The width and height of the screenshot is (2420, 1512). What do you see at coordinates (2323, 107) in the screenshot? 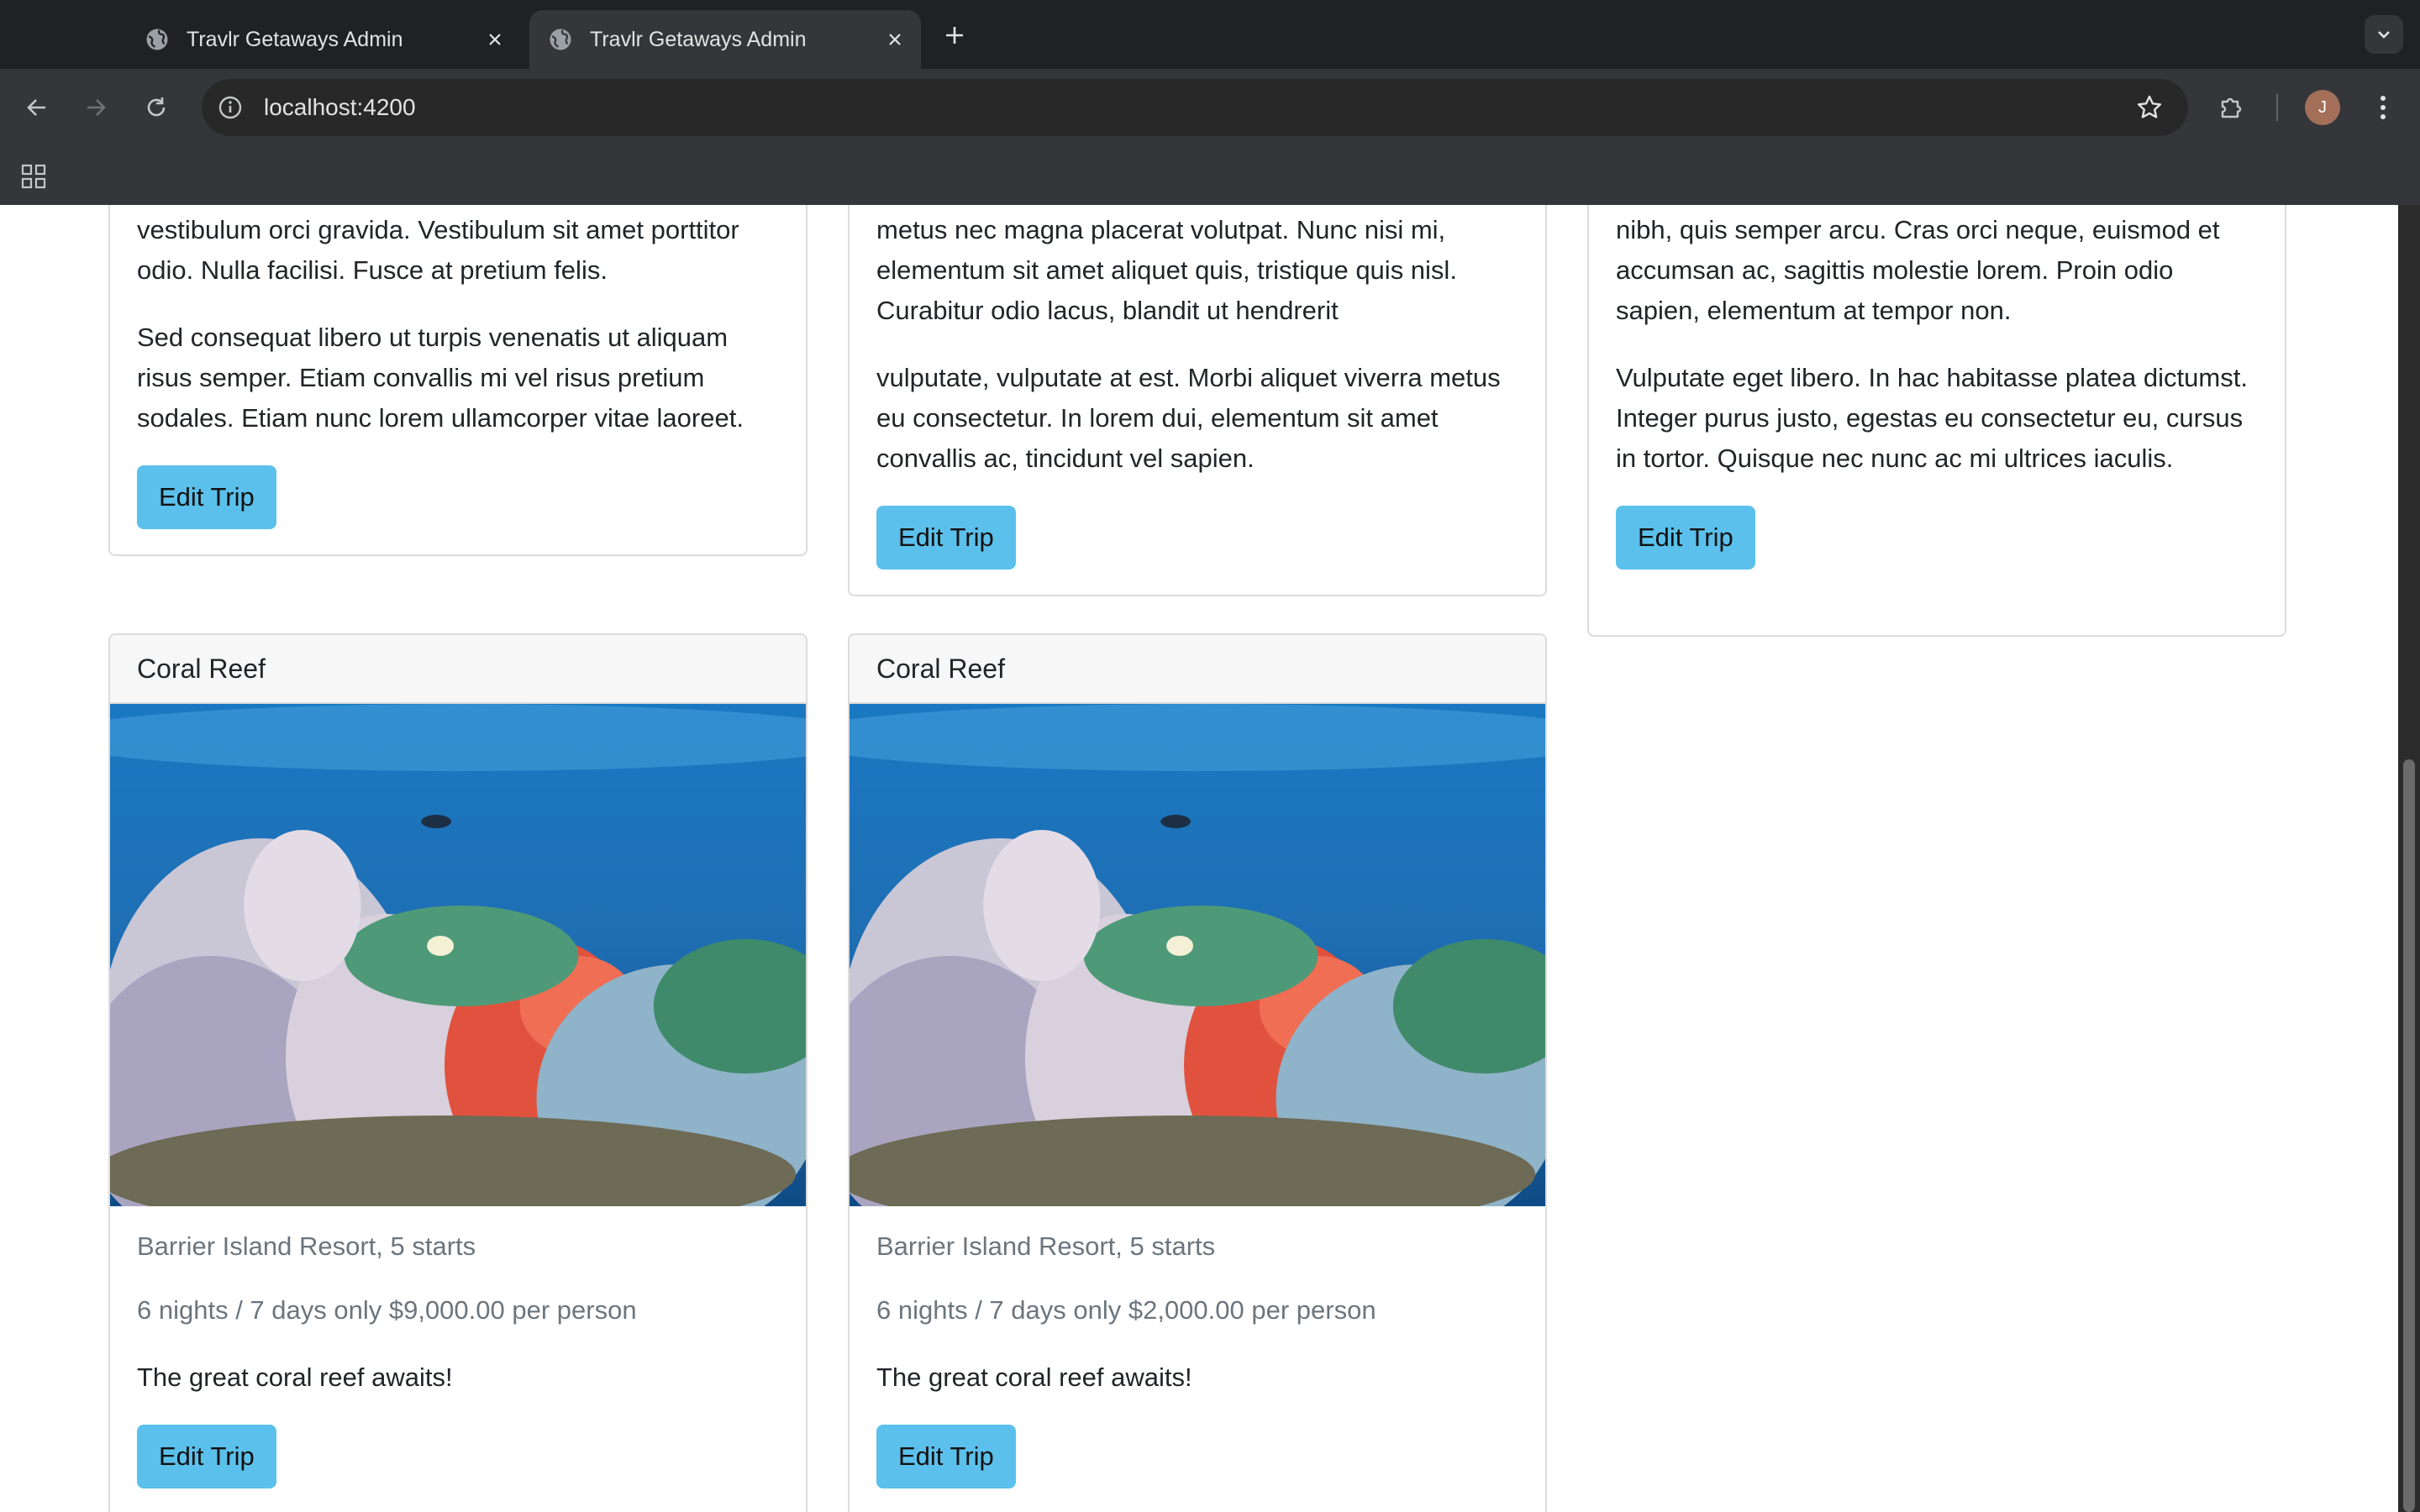
I see `profile-avatar: J` at bounding box center [2323, 107].